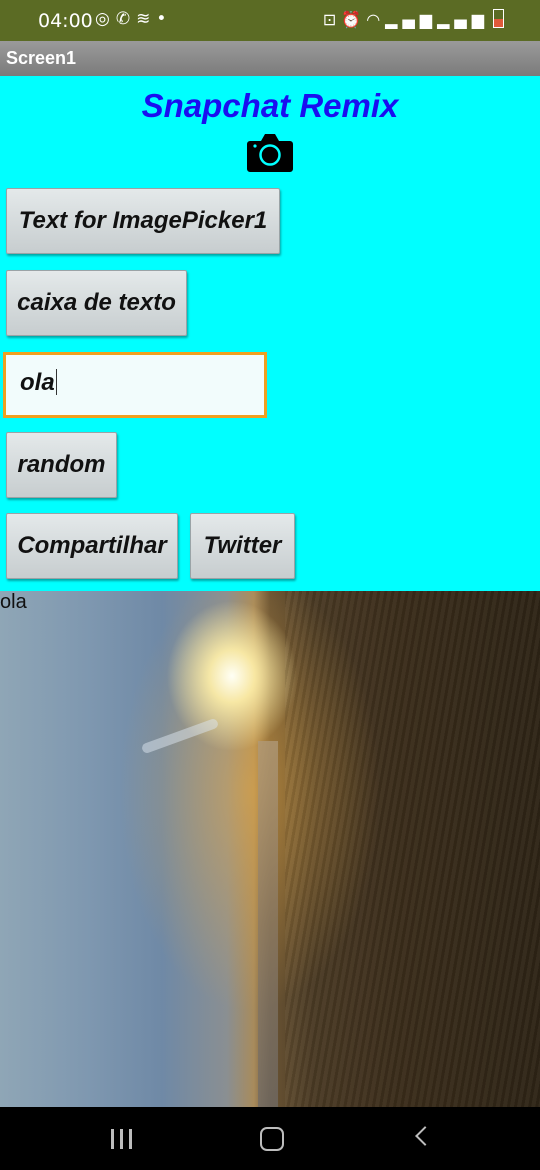 The height and width of the screenshot is (1170, 540). What do you see at coordinates (61, 465) in the screenshot?
I see `random-button: random` at bounding box center [61, 465].